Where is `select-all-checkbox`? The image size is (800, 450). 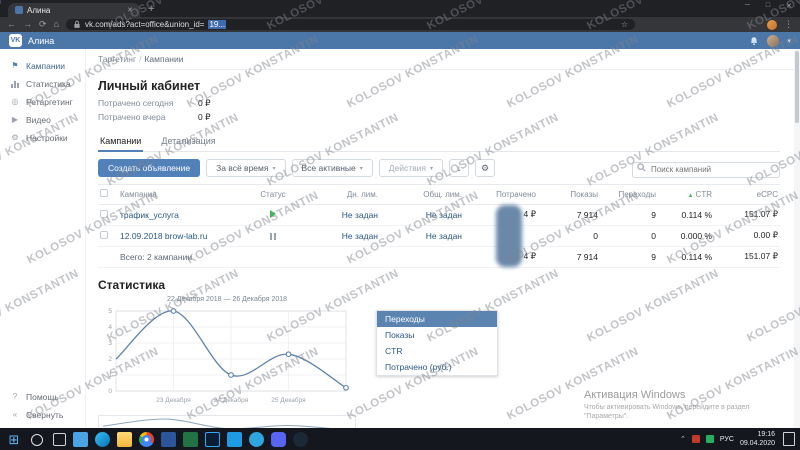 select-all-checkbox is located at coordinates (110, 194).